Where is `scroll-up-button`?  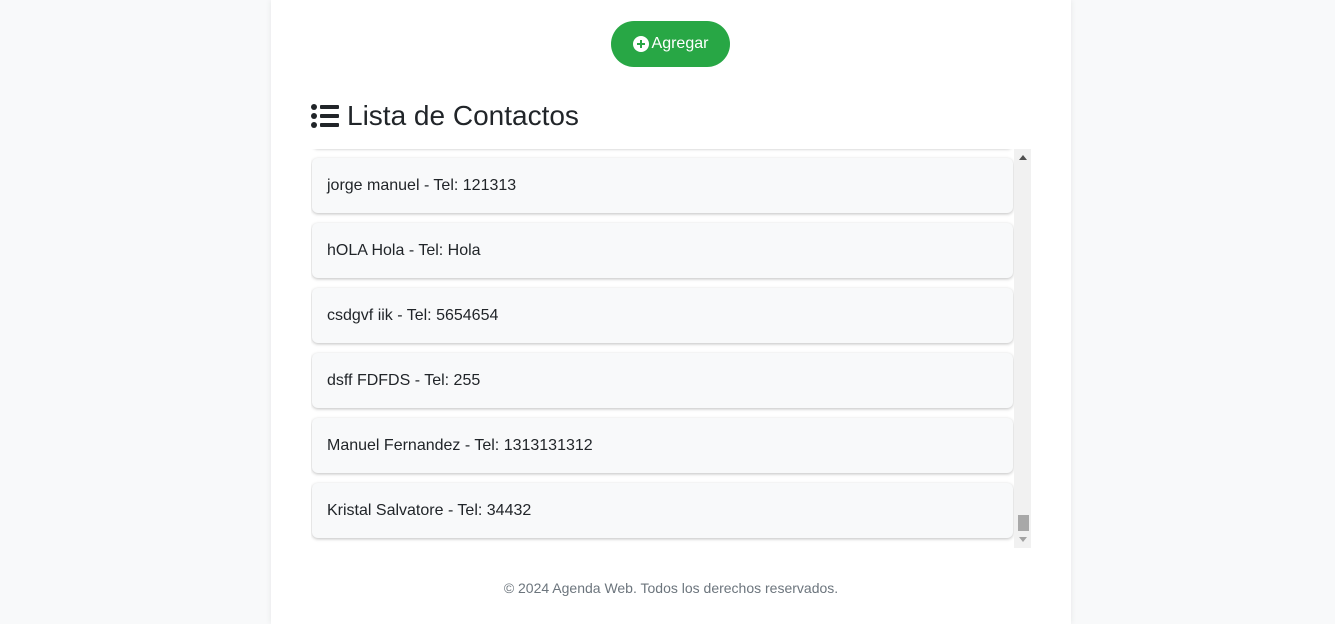 scroll-up-button is located at coordinates (1022, 157).